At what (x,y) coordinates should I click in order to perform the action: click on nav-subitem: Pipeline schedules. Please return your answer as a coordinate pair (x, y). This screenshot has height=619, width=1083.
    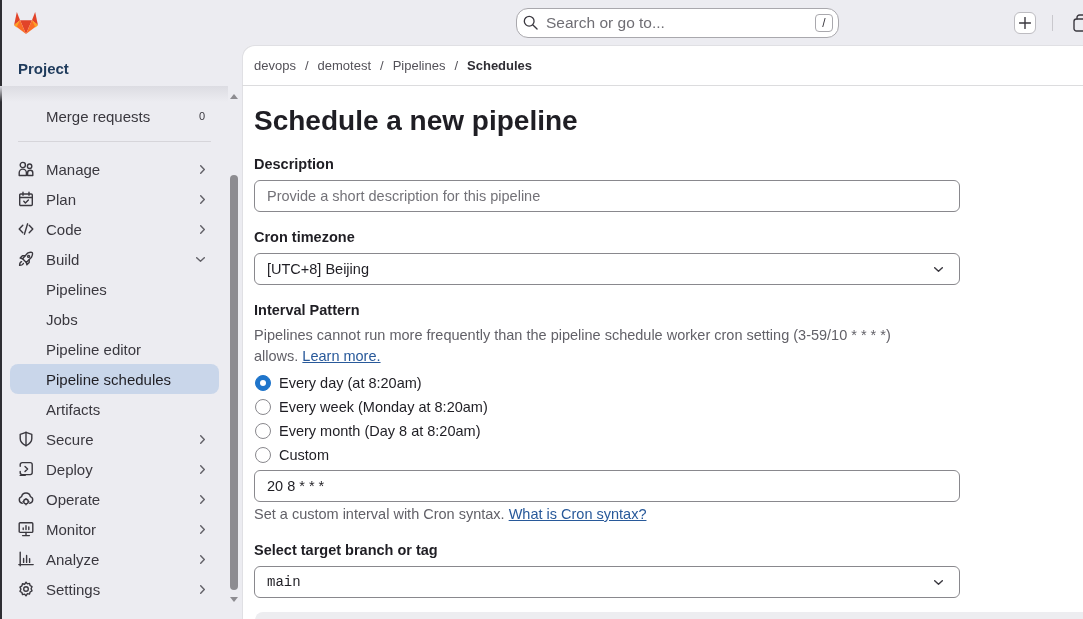
    Looking at the image, I should click on (114, 379).